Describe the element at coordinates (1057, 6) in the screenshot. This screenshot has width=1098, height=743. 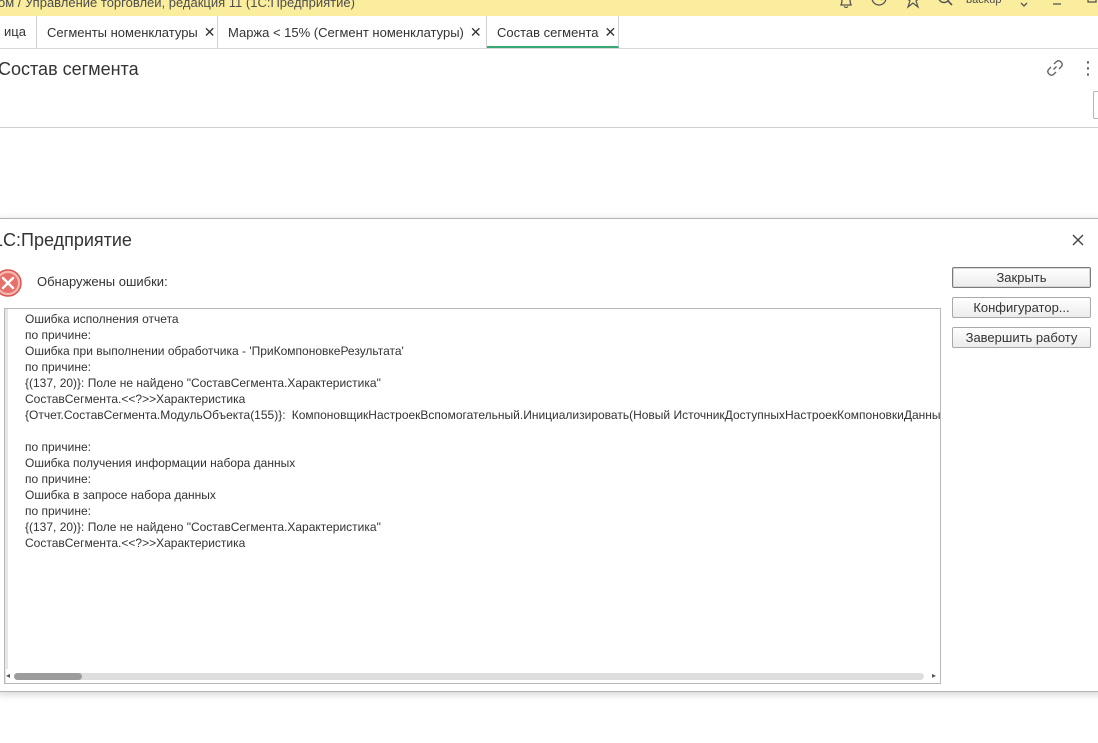
I see `minimize-icon` at that location.